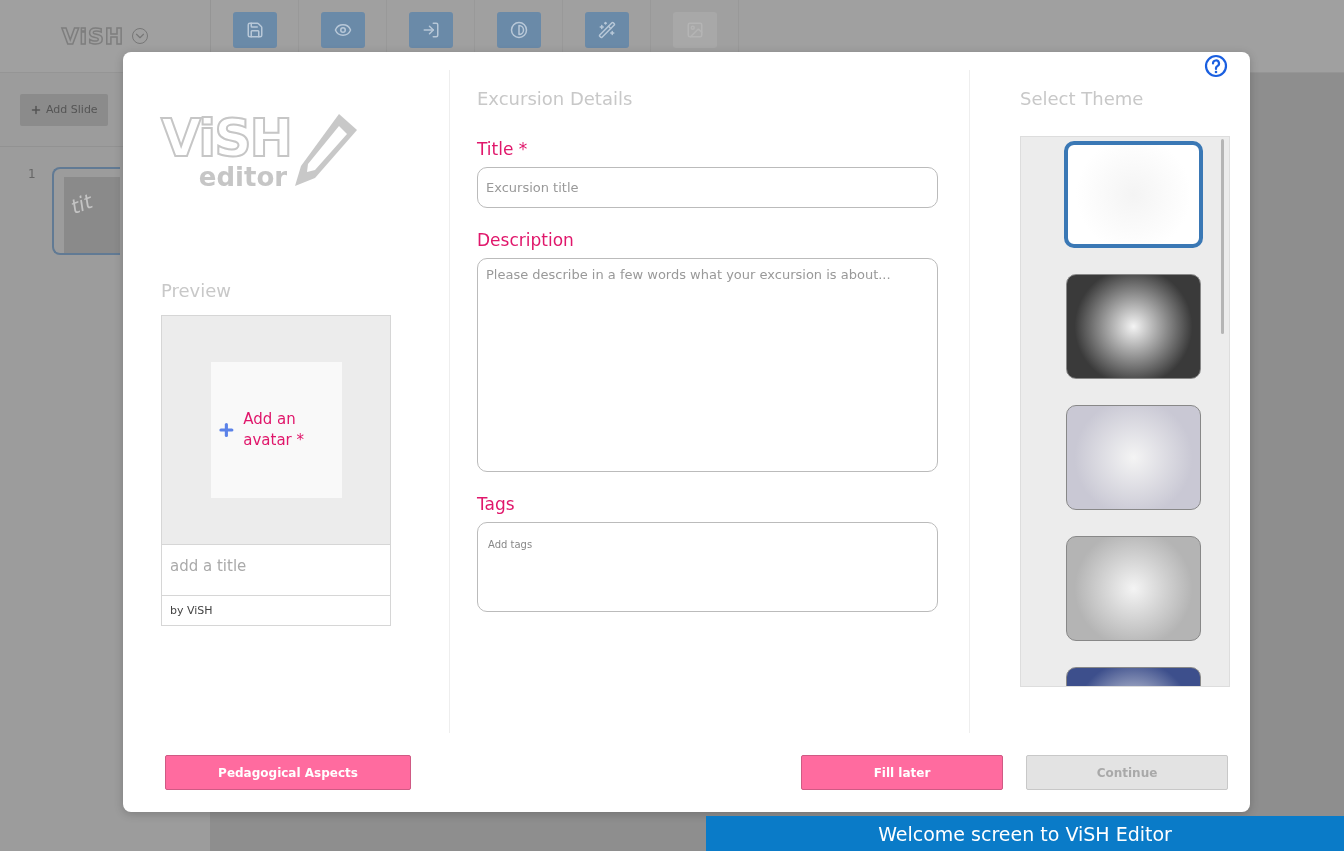  I want to click on eye-icon, so click(342, 30).